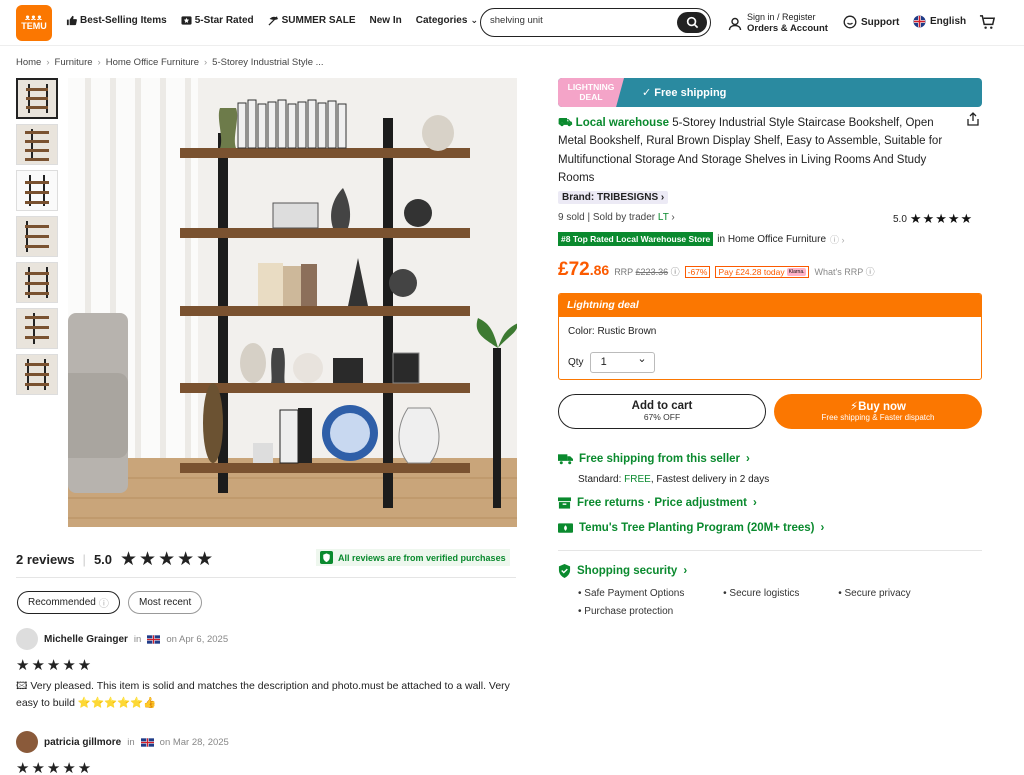 The height and width of the screenshot is (775, 1024). I want to click on nav-best-selling: Best-Selling Items, so click(116, 20).